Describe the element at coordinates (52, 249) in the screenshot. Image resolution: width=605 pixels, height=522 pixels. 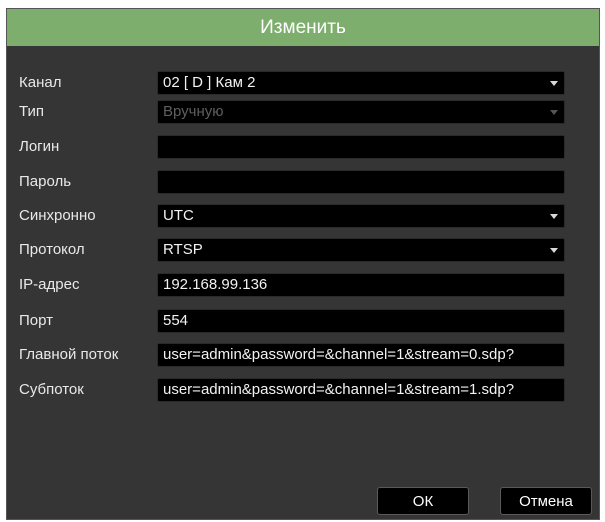
I see `protocol-label: Протокол` at that location.